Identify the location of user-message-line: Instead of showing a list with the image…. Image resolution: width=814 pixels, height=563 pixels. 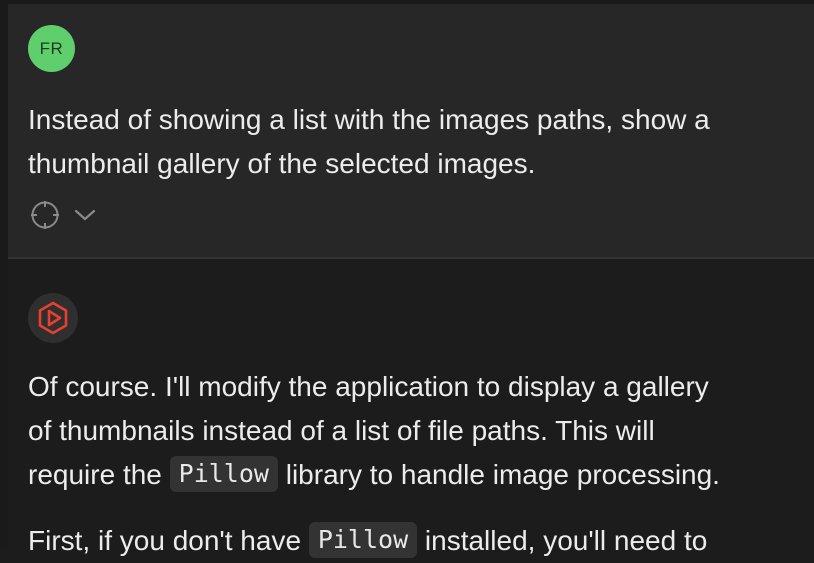
(369, 119).